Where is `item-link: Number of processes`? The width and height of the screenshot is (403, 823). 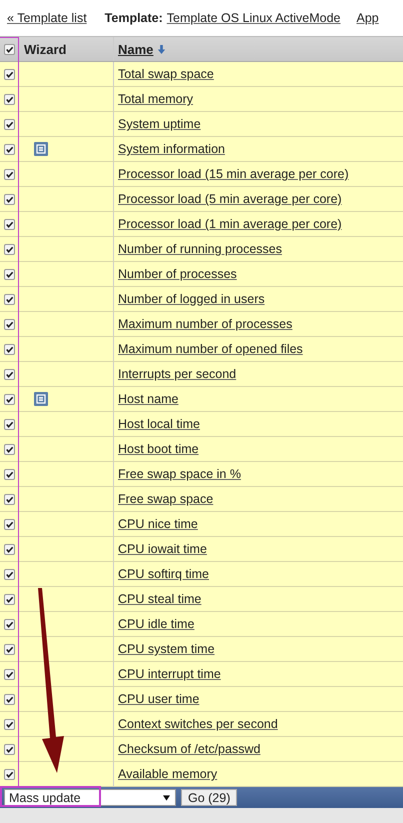 item-link: Number of processes is located at coordinates (177, 274).